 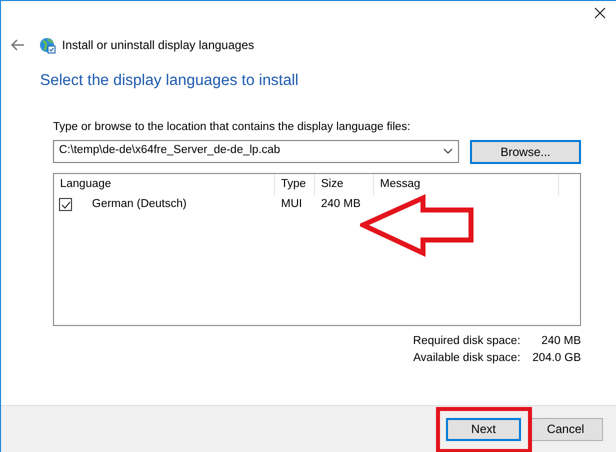 What do you see at coordinates (291, 204) in the screenshot?
I see `table-cell: MUI` at bounding box center [291, 204].